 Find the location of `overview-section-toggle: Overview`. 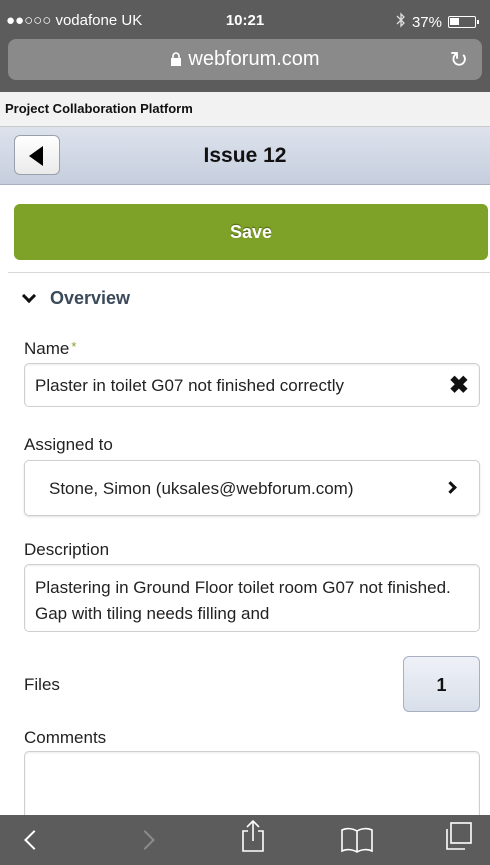

overview-section-toggle: Overview is located at coordinates (76, 298).